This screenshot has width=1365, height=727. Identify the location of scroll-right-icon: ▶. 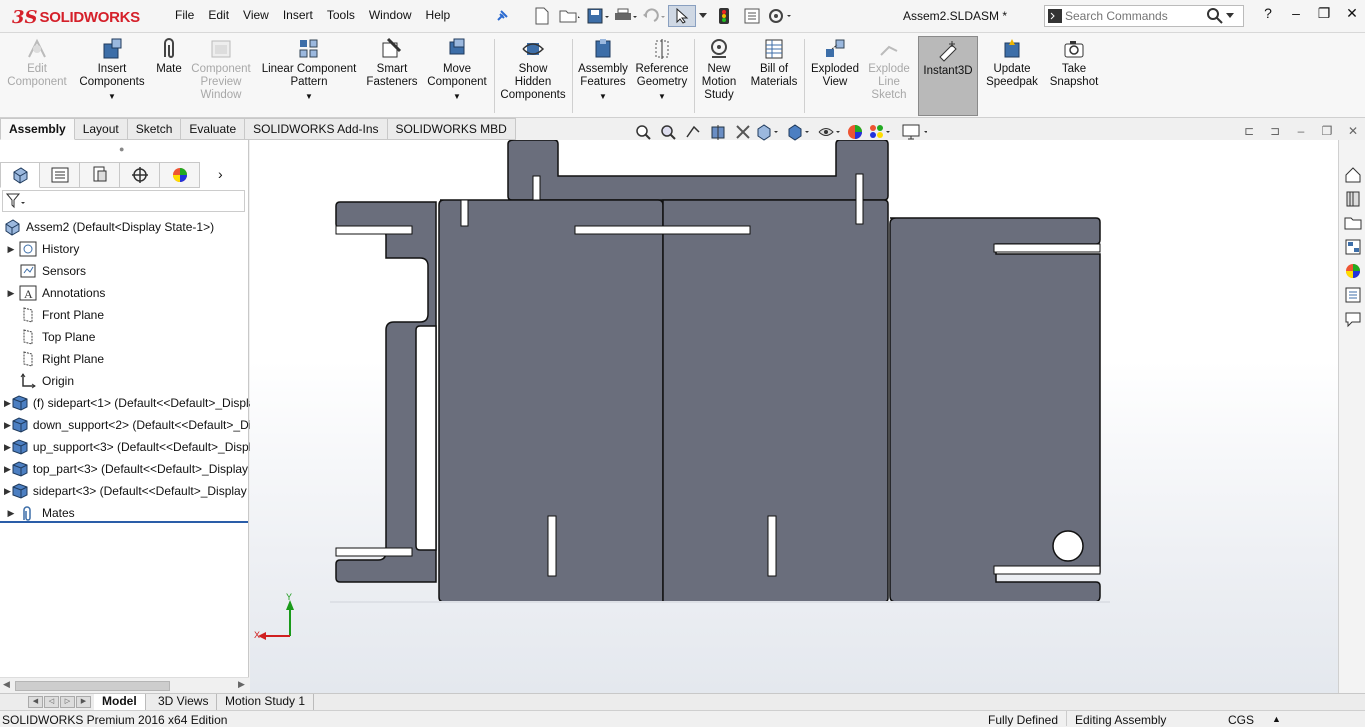
(241, 684).